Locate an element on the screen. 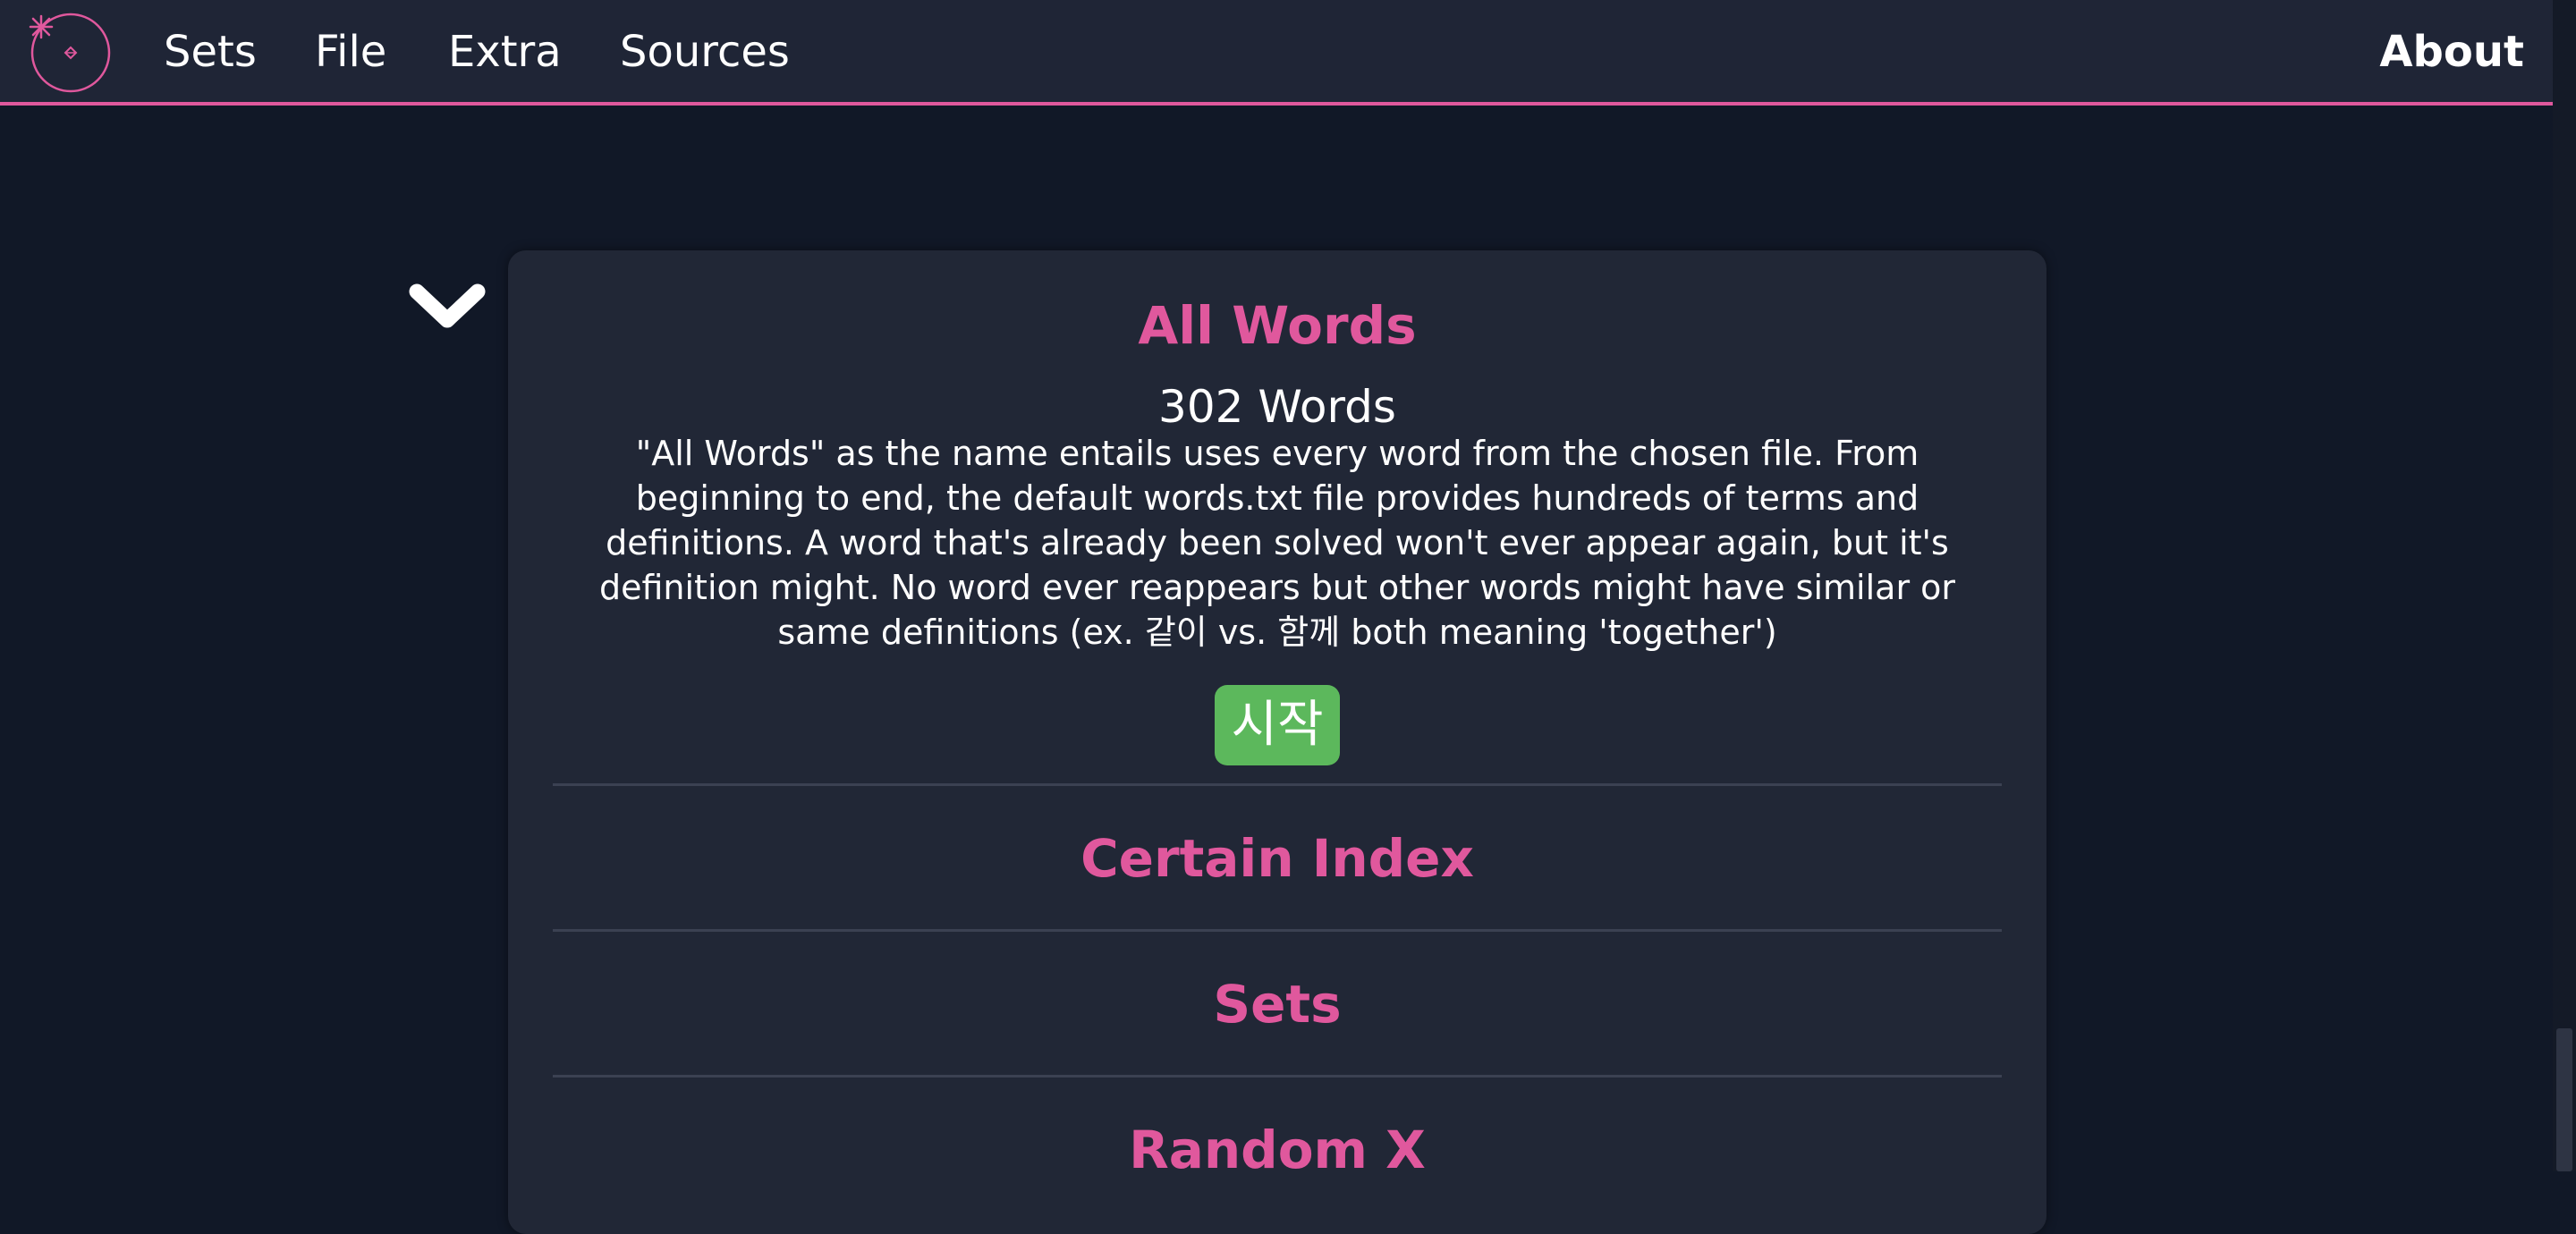 Image resolution: width=2576 pixels, height=1234 pixels. nav-sources: Sources is located at coordinates (705, 51).